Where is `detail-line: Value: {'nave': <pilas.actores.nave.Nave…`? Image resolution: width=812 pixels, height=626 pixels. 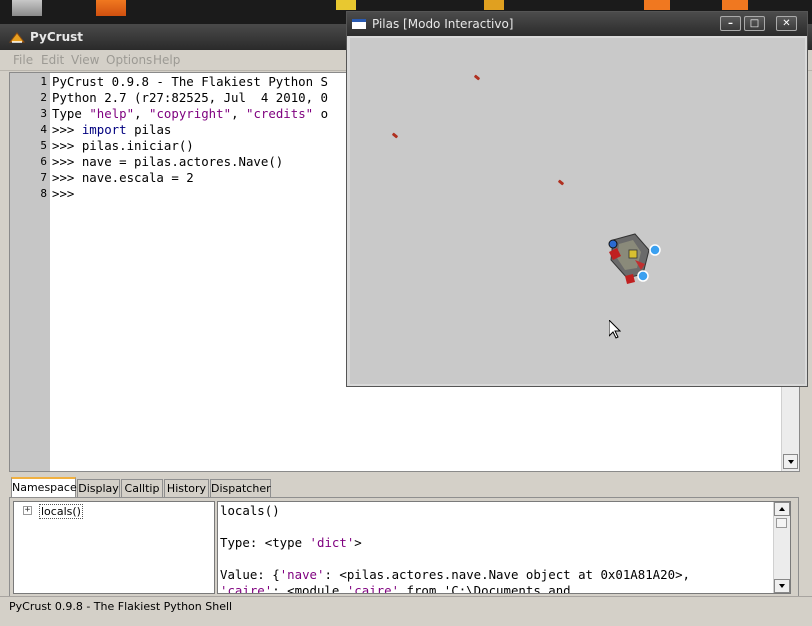
detail-line: Value: {'nave': <pilas.actores.nave.Nave… is located at coordinates (455, 574).